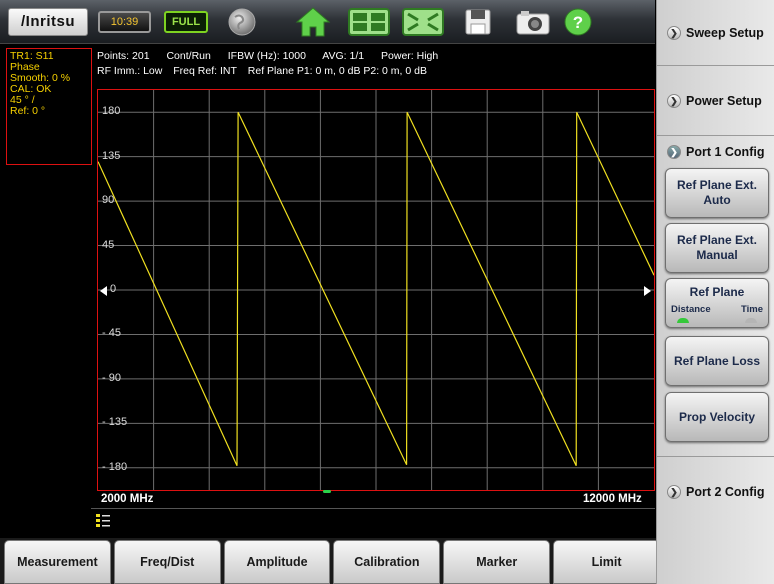  I want to click on sweep-setup-menu: ❯ Sweep Setup, so click(715, 33).